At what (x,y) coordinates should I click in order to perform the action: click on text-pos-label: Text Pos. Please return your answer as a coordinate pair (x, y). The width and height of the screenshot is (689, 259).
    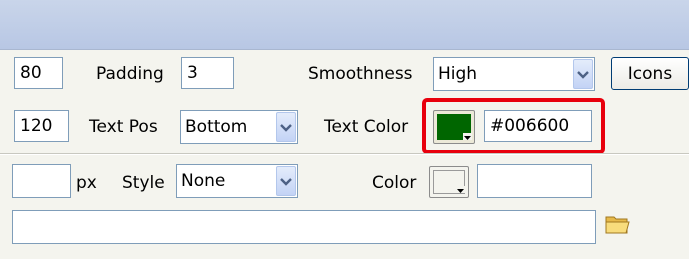
    Looking at the image, I should click on (123, 127).